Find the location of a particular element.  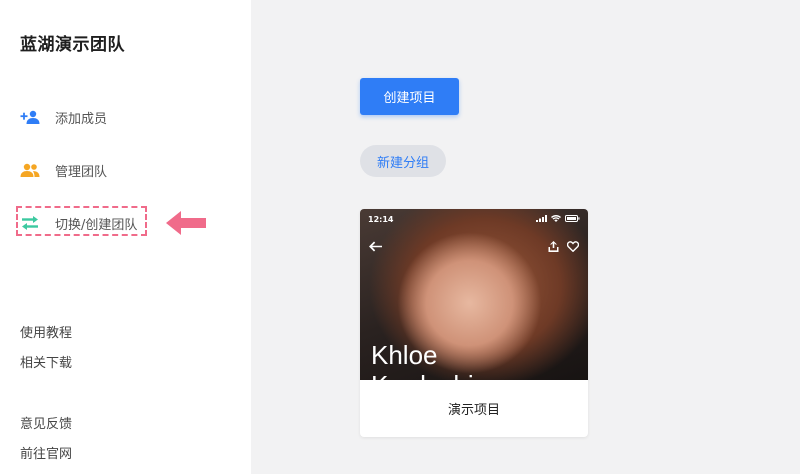

share-icon is located at coordinates (553, 246).